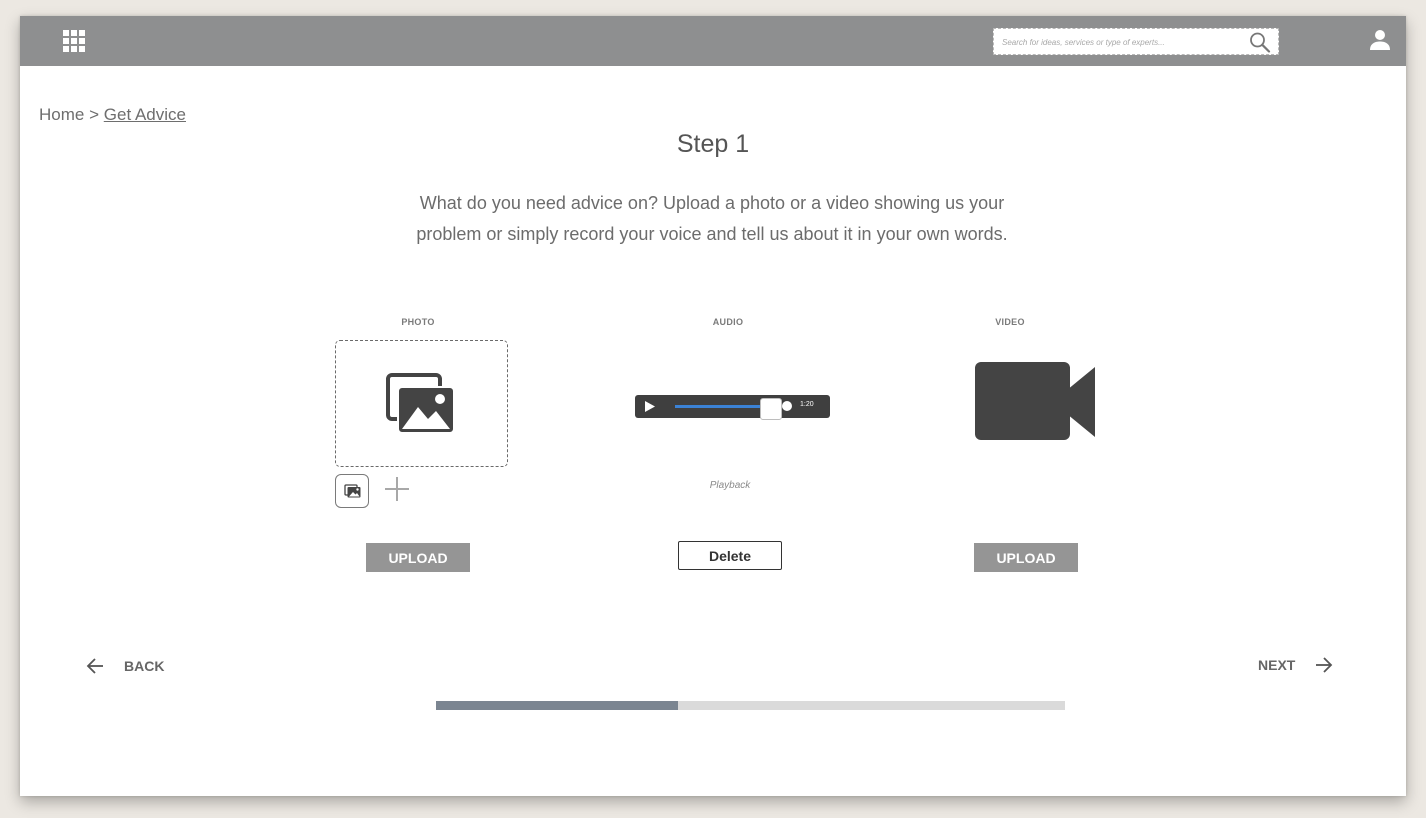 The width and height of the screenshot is (1426, 818). What do you see at coordinates (94, 666) in the screenshot?
I see `arrow-left-icon` at bounding box center [94, 666].